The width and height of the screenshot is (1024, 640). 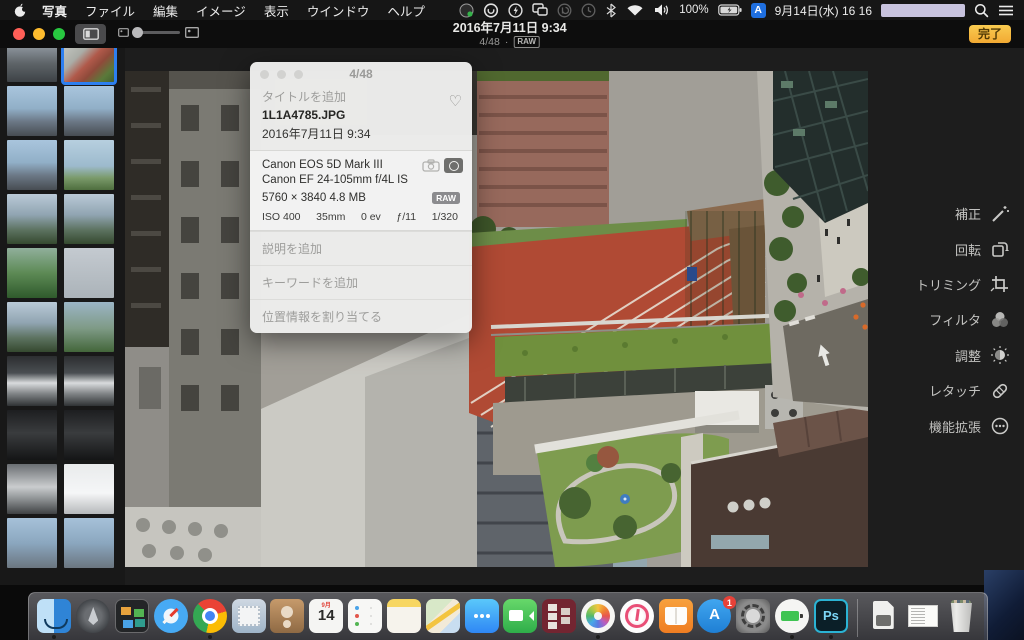 I want to click on dock-item-system-preferences, so click(x=753, y=617).